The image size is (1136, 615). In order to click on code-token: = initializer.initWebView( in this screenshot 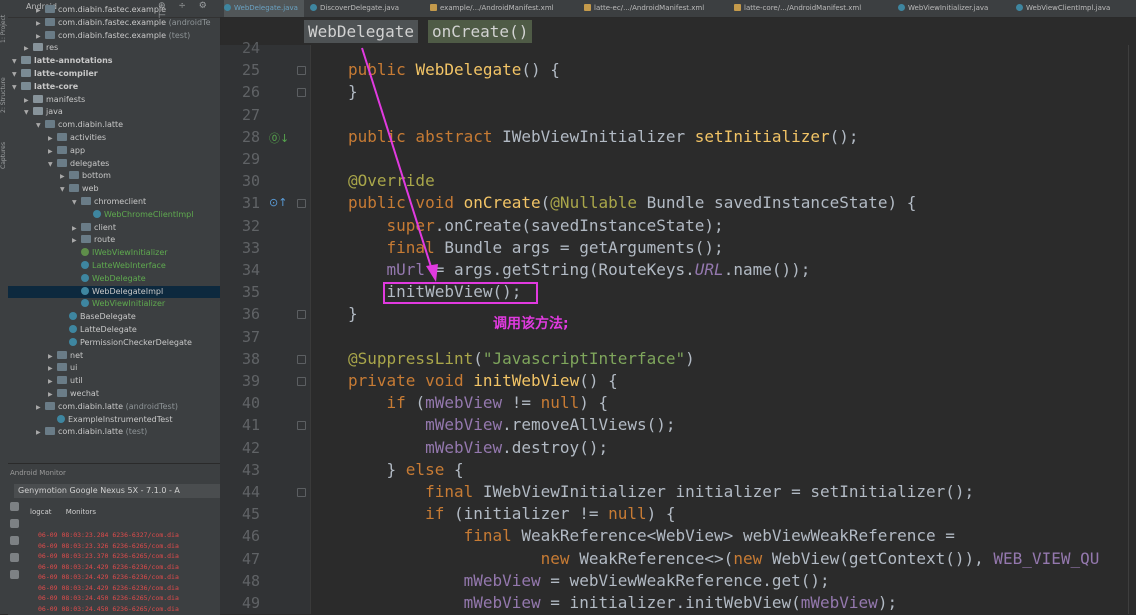, I will do `click(670, 602)`.